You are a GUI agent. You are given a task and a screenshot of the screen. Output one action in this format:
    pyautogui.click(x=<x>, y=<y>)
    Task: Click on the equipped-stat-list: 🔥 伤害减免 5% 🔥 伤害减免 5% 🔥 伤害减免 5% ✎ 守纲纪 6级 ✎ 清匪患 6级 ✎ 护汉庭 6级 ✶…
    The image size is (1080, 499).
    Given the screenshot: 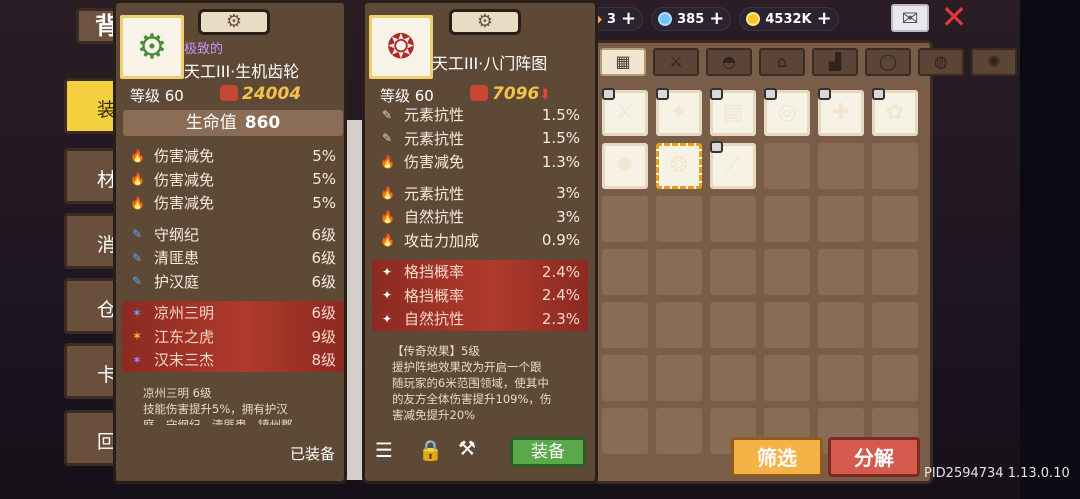 What is the action you would take?
    pyautogui.click(x=233, y=258)
    